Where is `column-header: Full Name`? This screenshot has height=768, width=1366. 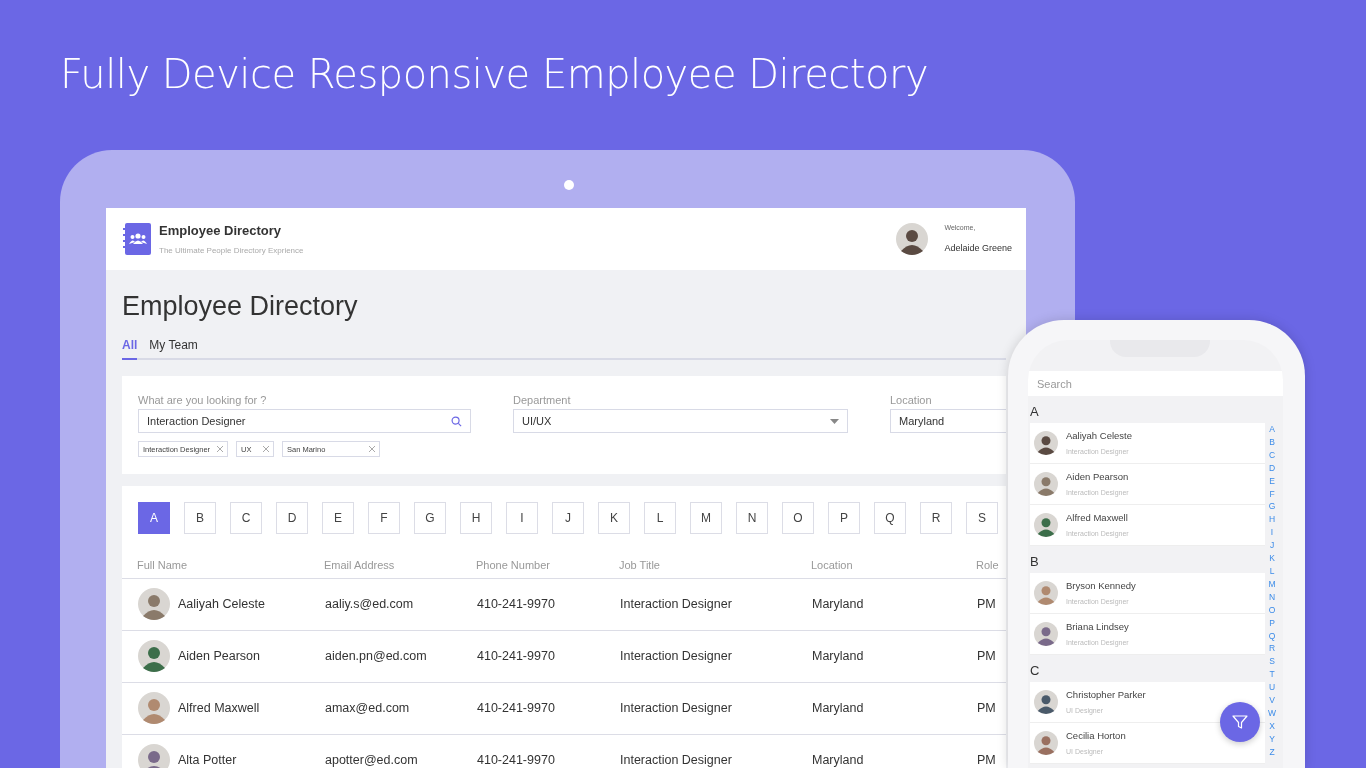
column-header: Full Name is located at coordinates (223, 565).